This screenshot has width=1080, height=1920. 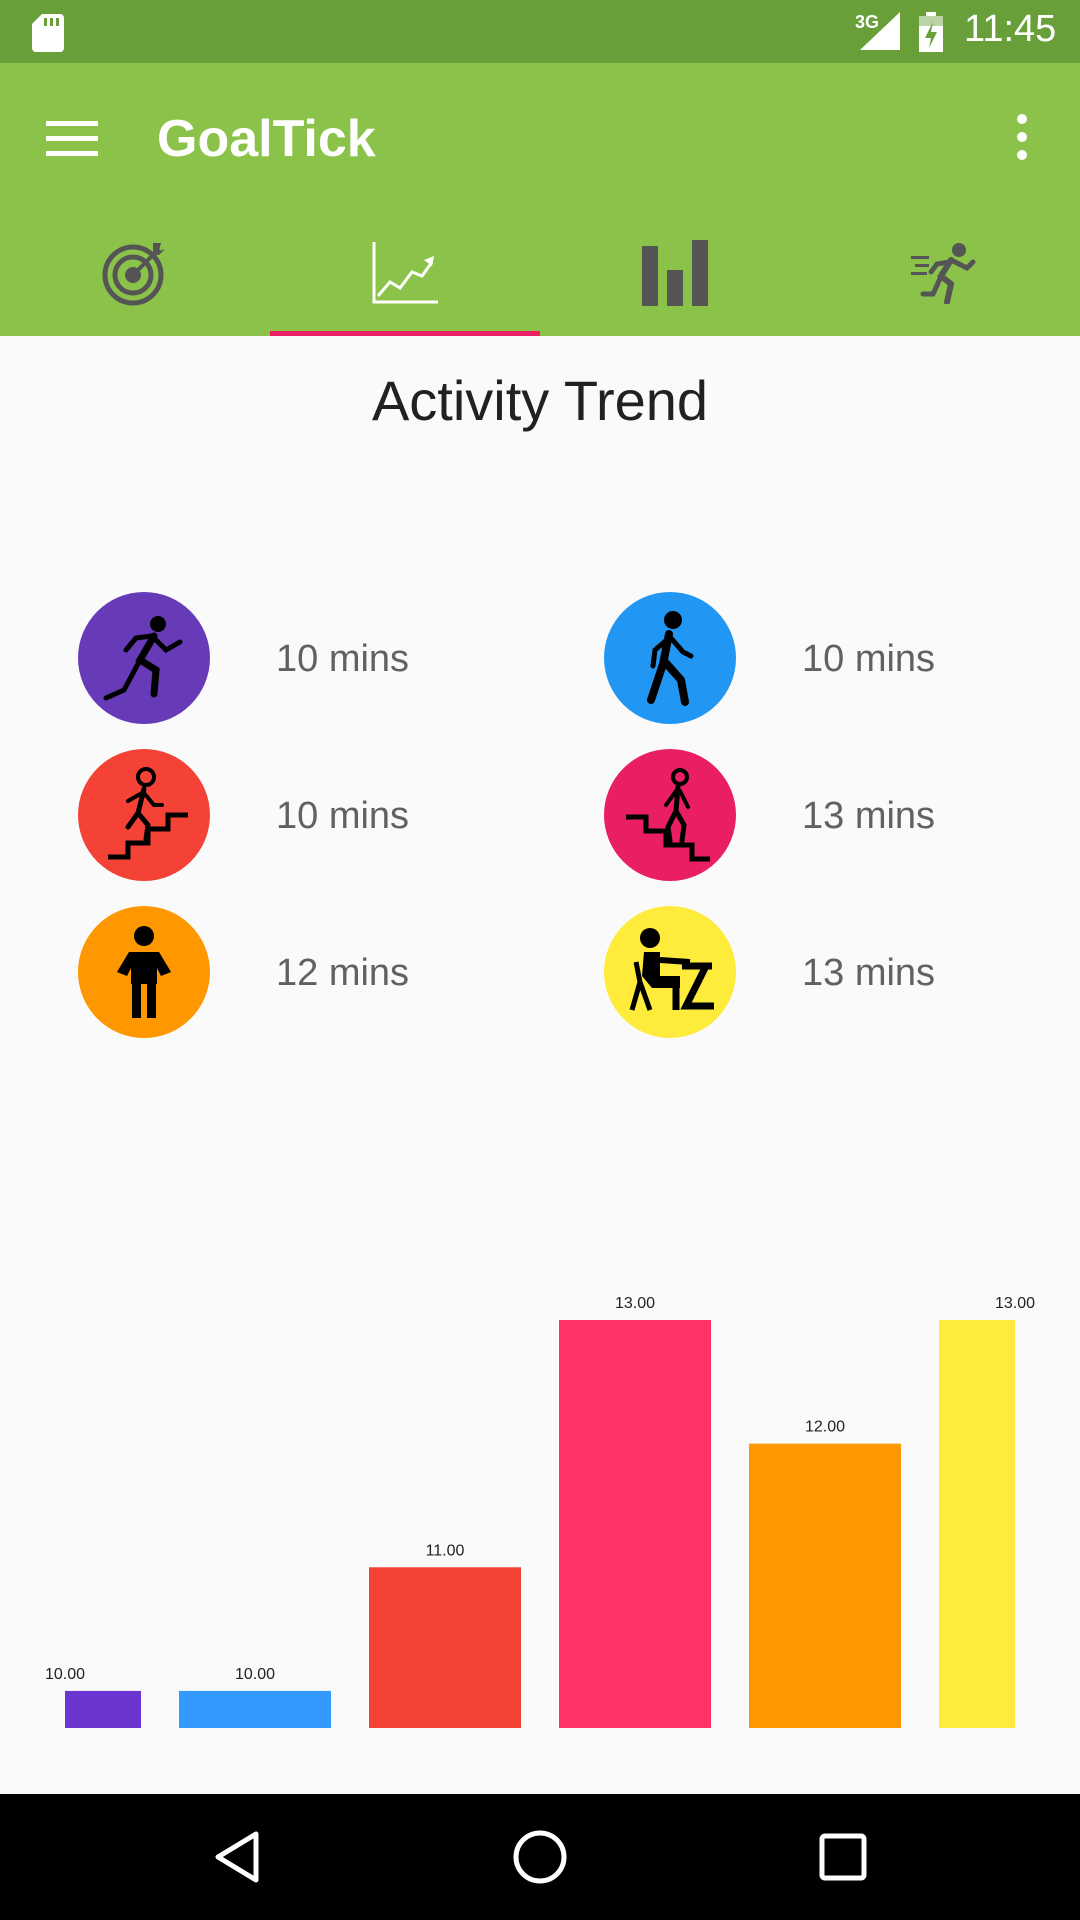 I want to click on more-vert-icon, so click(x=1022, y=137).